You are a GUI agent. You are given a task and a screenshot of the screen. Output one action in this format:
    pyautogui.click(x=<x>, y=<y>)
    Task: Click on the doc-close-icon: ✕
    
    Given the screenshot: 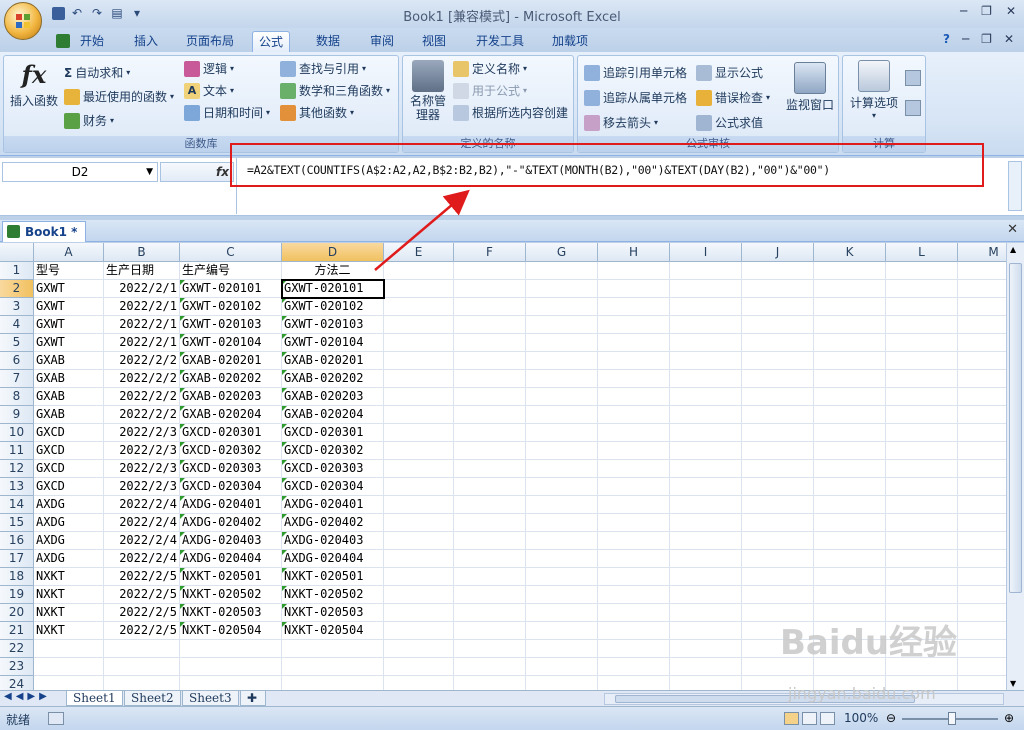 What is the action you would take?
    pyautogui.click(x=1009, y=39)
    